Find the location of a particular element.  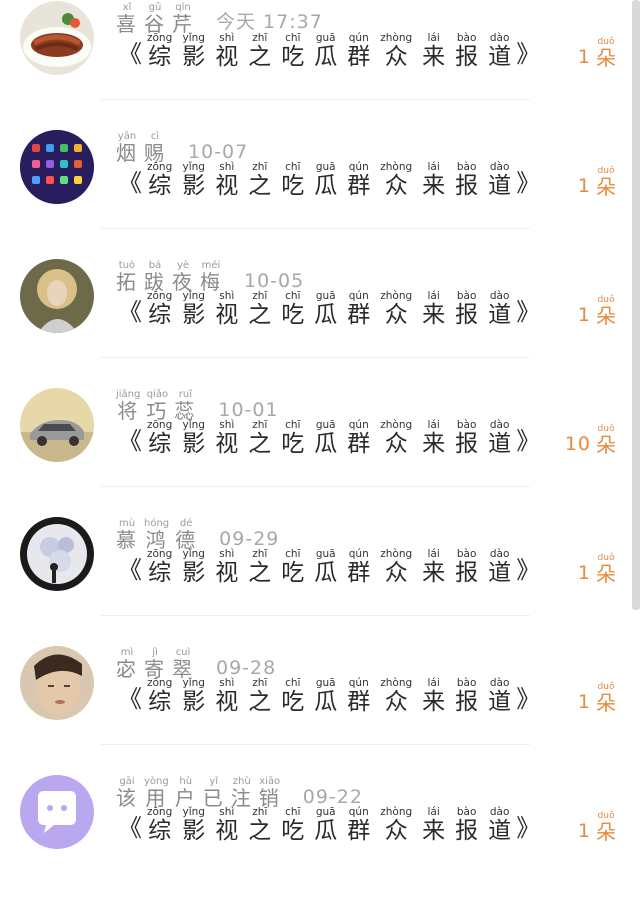

phone-screen-avatar is located at coordinates (57, 167).